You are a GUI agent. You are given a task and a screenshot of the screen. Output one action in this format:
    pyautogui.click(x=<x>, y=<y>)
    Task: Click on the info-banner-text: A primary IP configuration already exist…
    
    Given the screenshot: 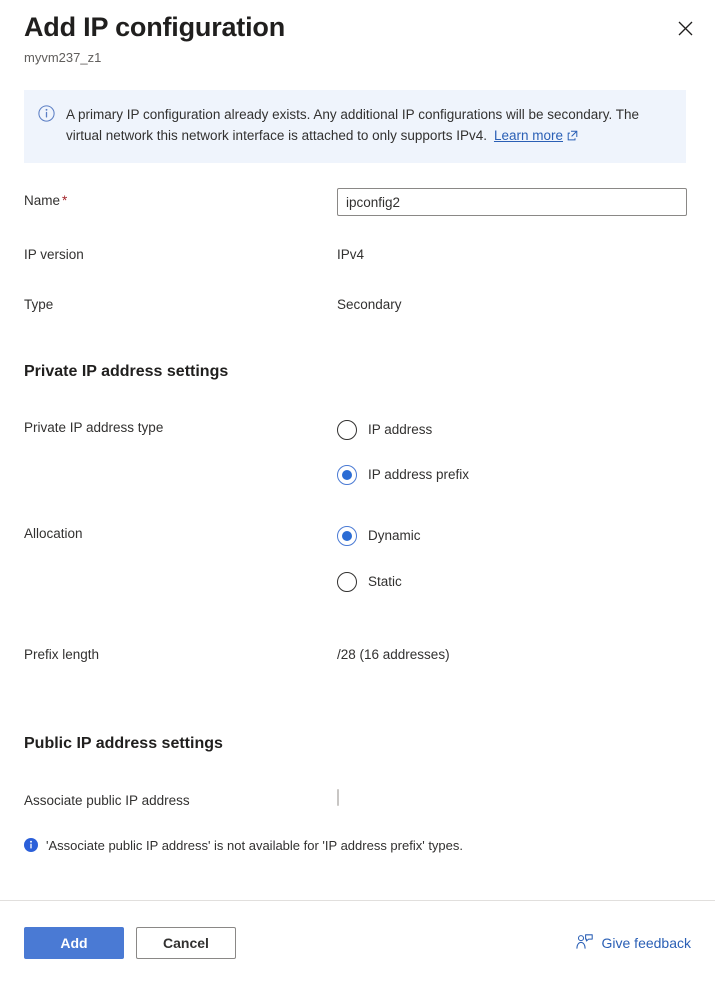 What is the action you would take?
    pyautogui.click(x=369, y=125)
    